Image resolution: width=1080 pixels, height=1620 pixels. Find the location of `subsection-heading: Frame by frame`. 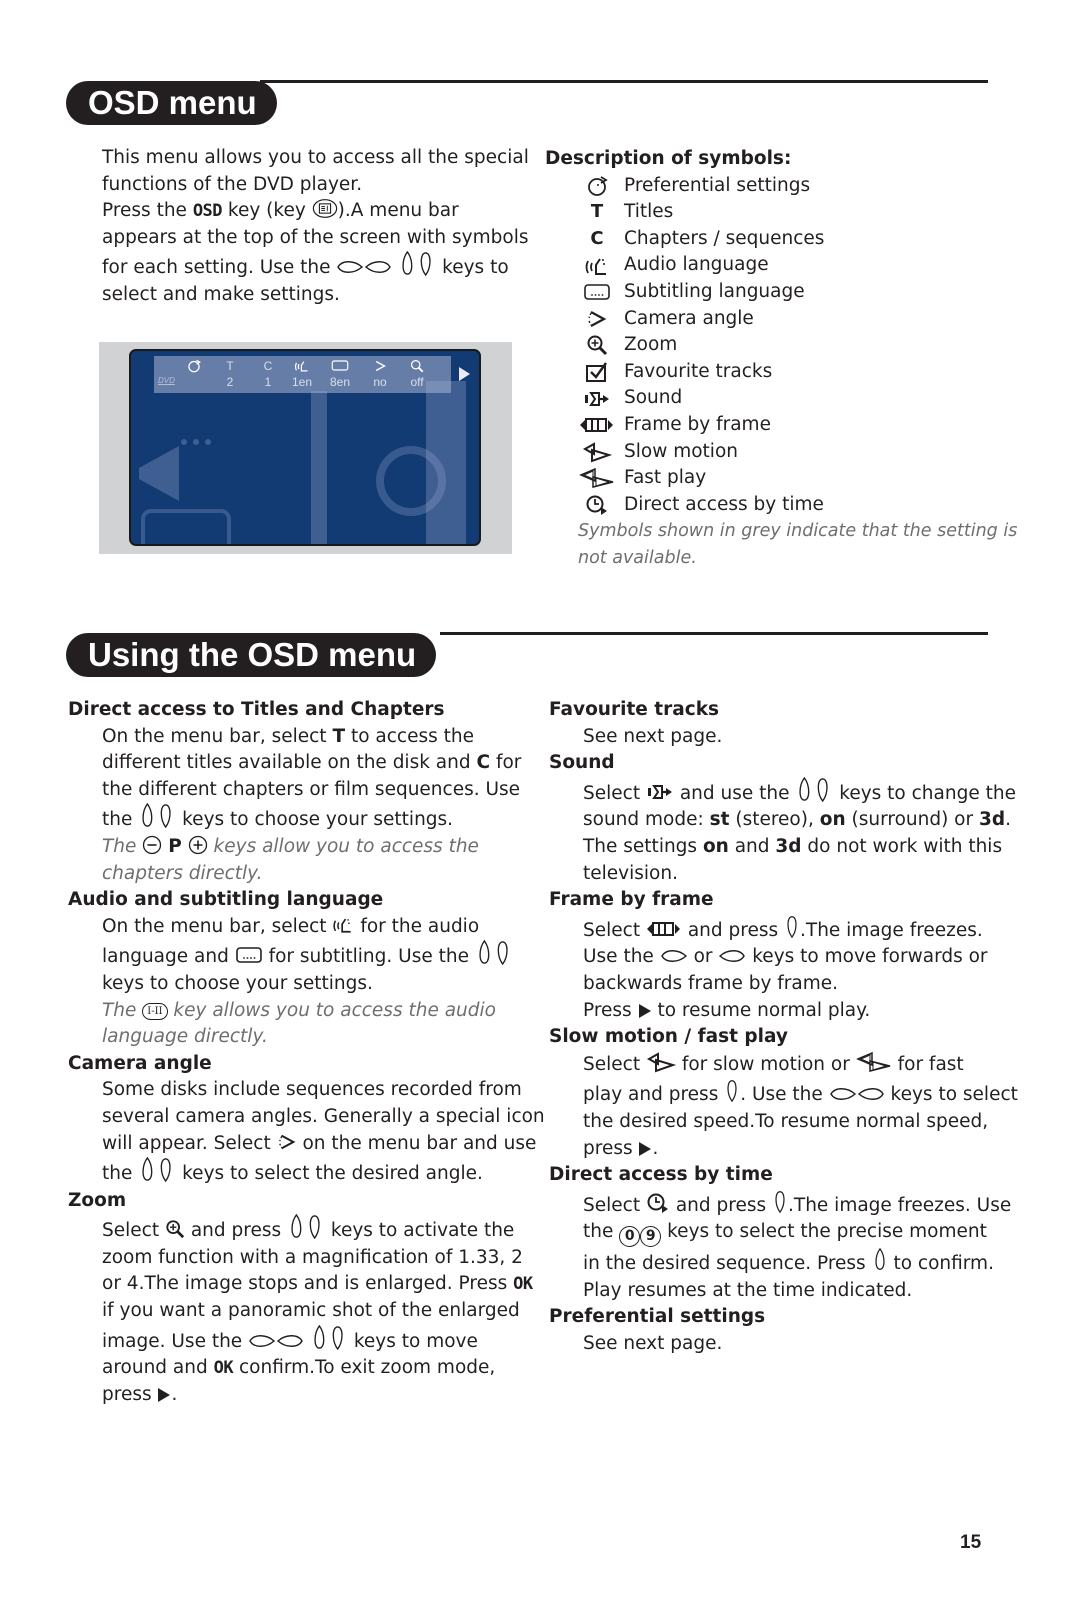

subsection-heading: Frame by frame is located at coordinates (631, 900).